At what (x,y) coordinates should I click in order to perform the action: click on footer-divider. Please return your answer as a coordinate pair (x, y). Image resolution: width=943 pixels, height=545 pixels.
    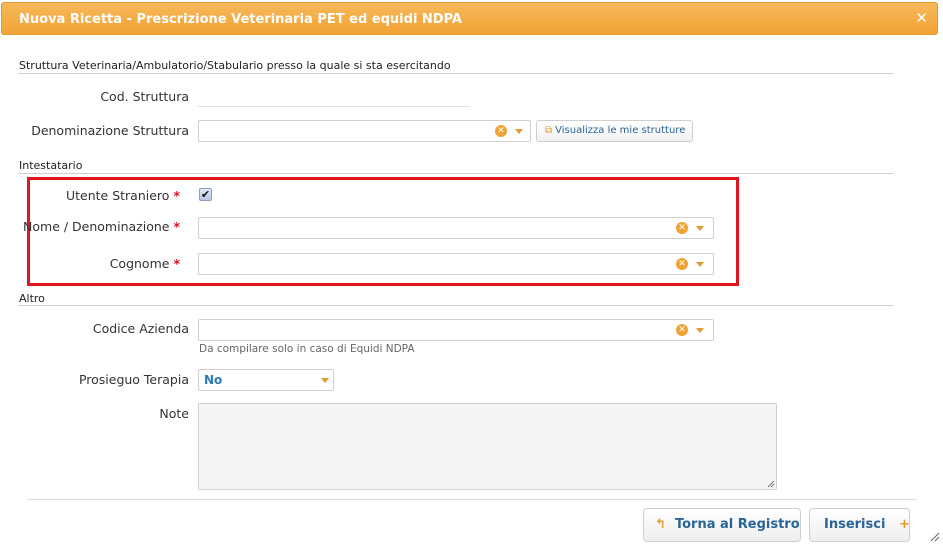
    Looking at the image, I should click on (472, 499).